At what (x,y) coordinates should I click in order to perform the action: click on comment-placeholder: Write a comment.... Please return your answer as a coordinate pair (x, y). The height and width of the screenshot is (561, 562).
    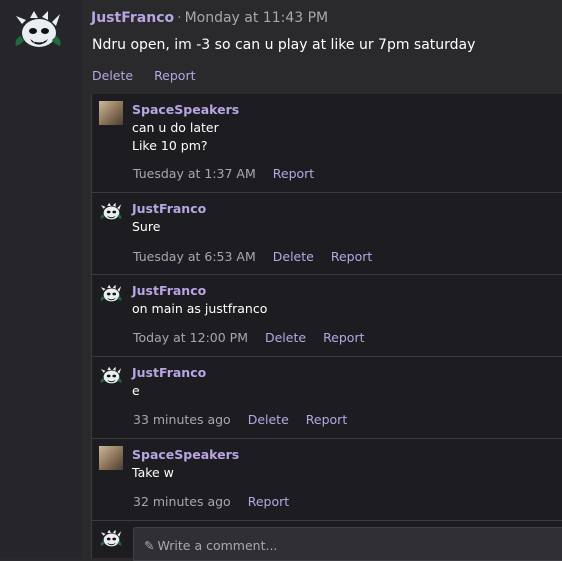
    Looking at the image, I should click on (217, 545).